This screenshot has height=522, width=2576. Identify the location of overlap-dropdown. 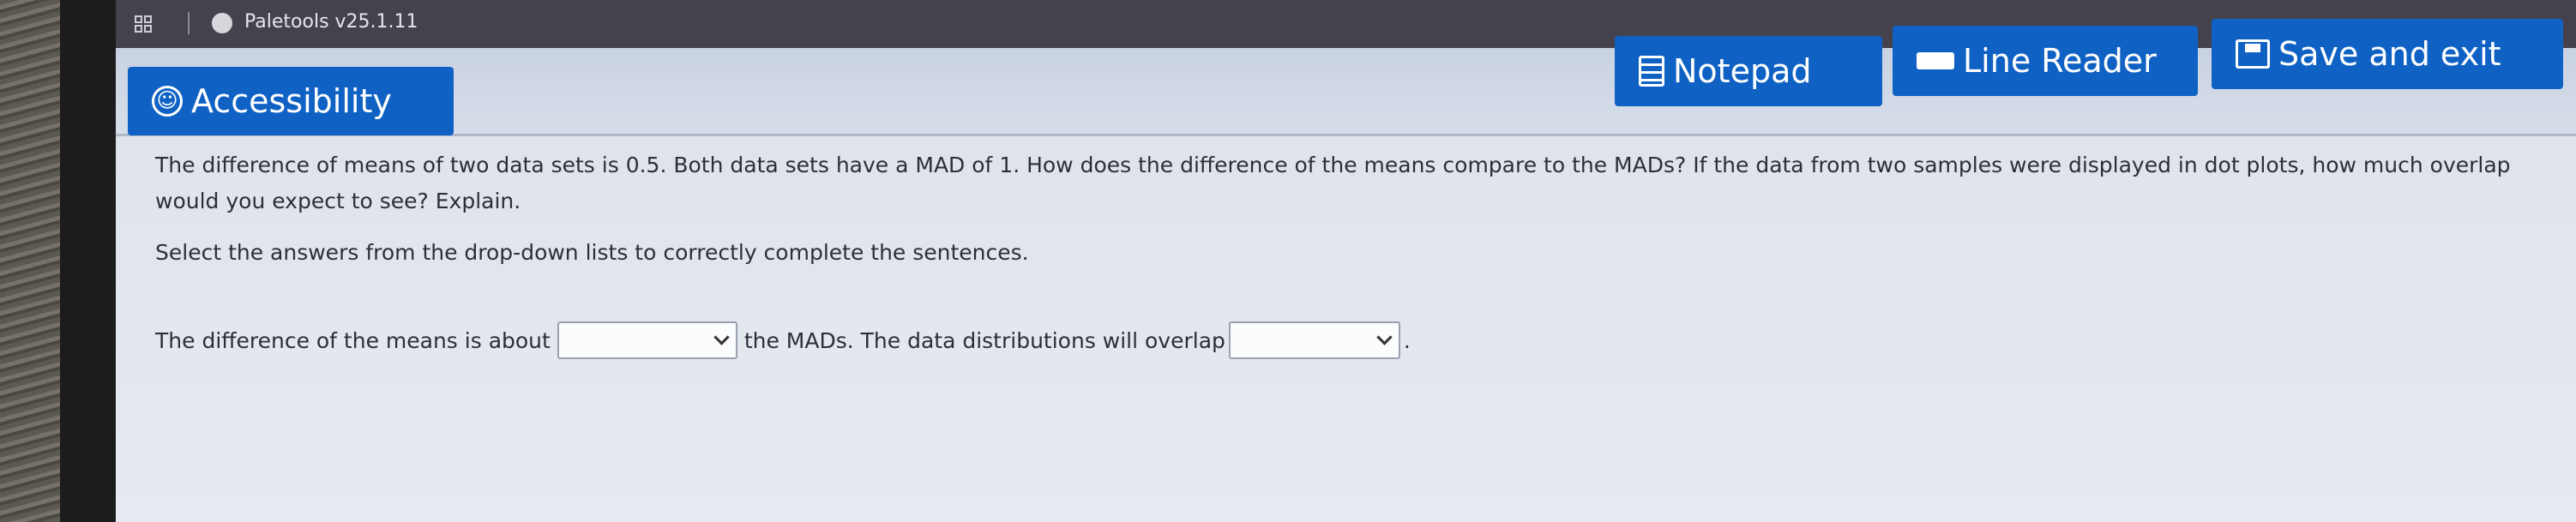
(1314, 340).